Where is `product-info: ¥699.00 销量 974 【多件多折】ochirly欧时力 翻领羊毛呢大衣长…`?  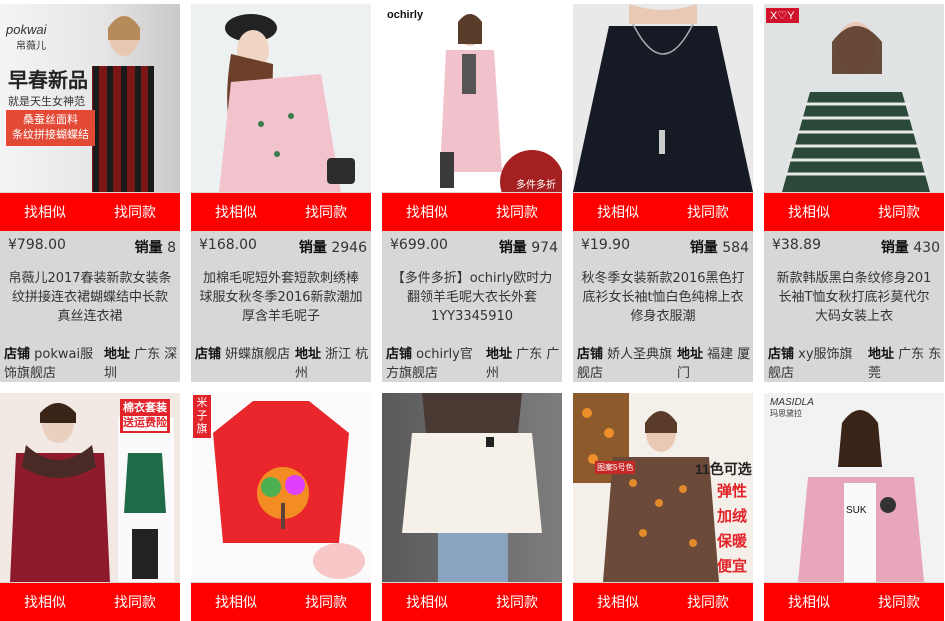 product-info: ¥699.00 销量 974 【多件多折】ochirly欧时力 翻领羊毛呢大衣长… is located at coordinates (472, 306).